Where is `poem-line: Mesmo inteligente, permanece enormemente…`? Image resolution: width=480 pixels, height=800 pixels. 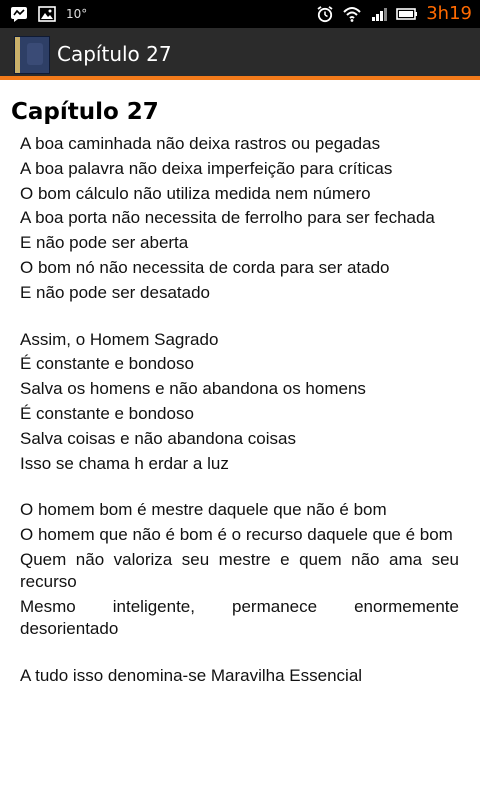 poem-line: Mesmo inteligente, permanece enormemente… is located at coordinates (239, 617).